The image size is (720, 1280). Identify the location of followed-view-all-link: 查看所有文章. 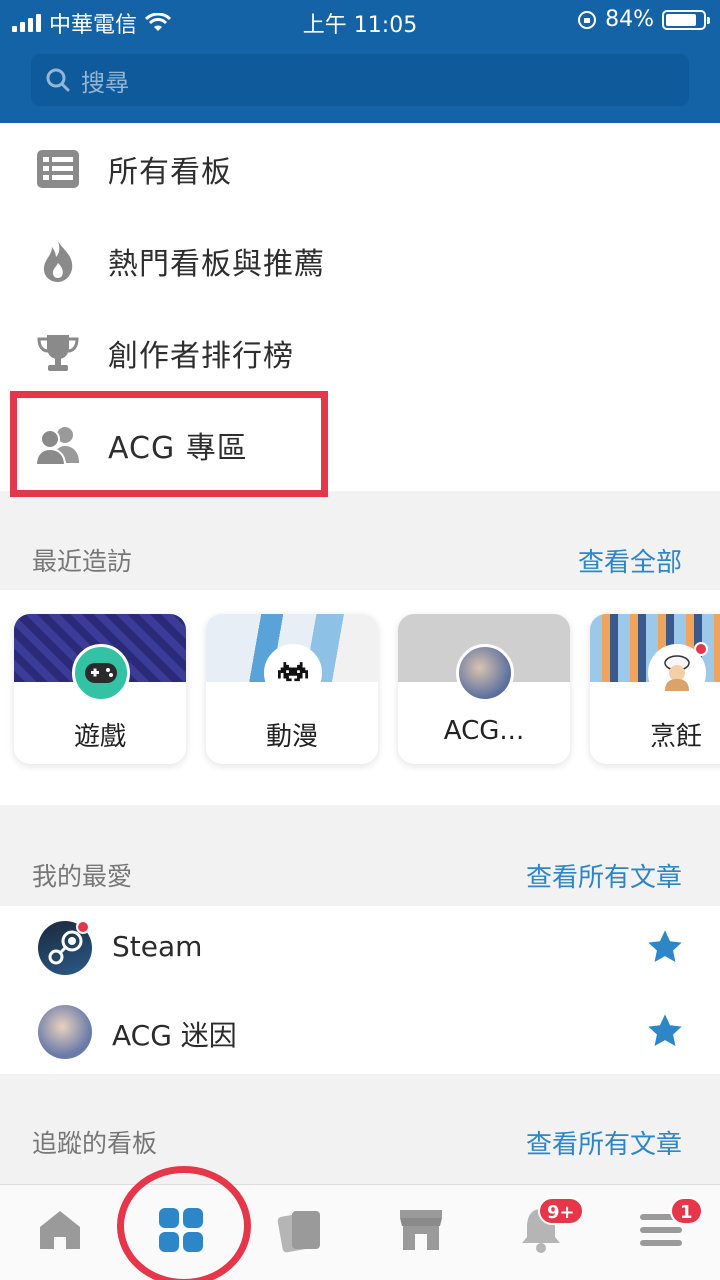
(604, 1142).